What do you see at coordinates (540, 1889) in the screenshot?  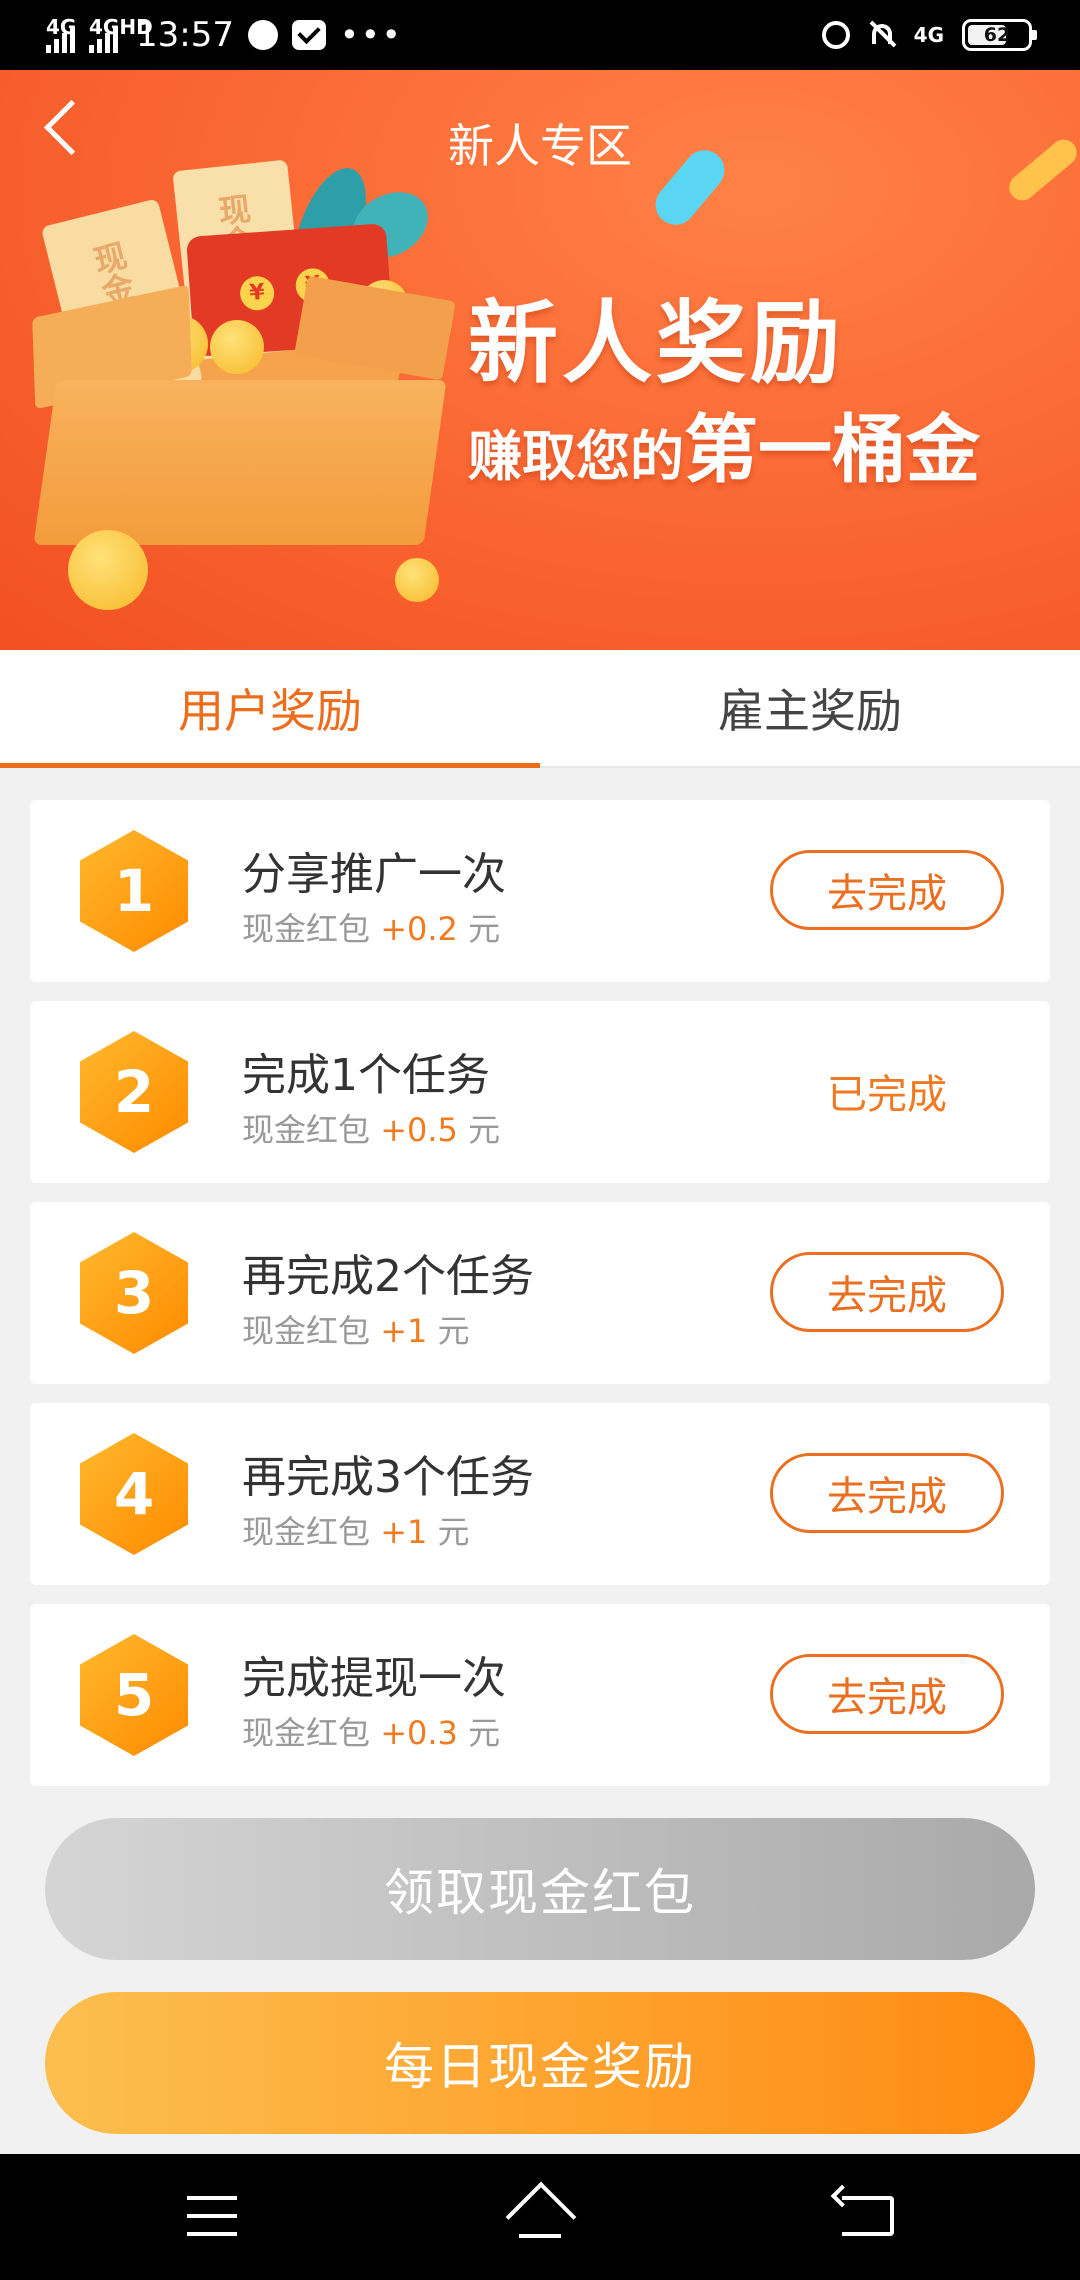 I see `claim-cash-red-packet-button: 领取现金红包` at bounding box center [540, 1889].